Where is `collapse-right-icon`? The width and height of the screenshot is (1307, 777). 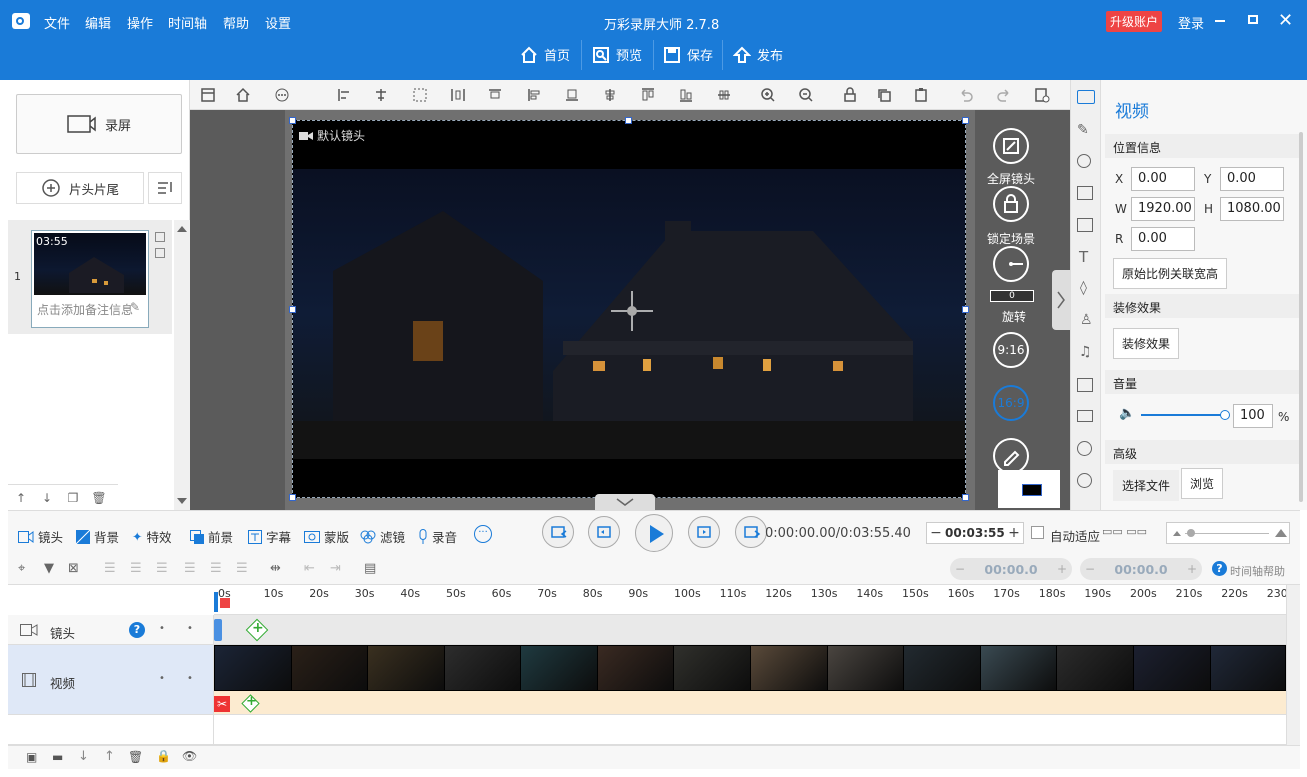 collapse-right-icon is located at coordinates (1061, 300).